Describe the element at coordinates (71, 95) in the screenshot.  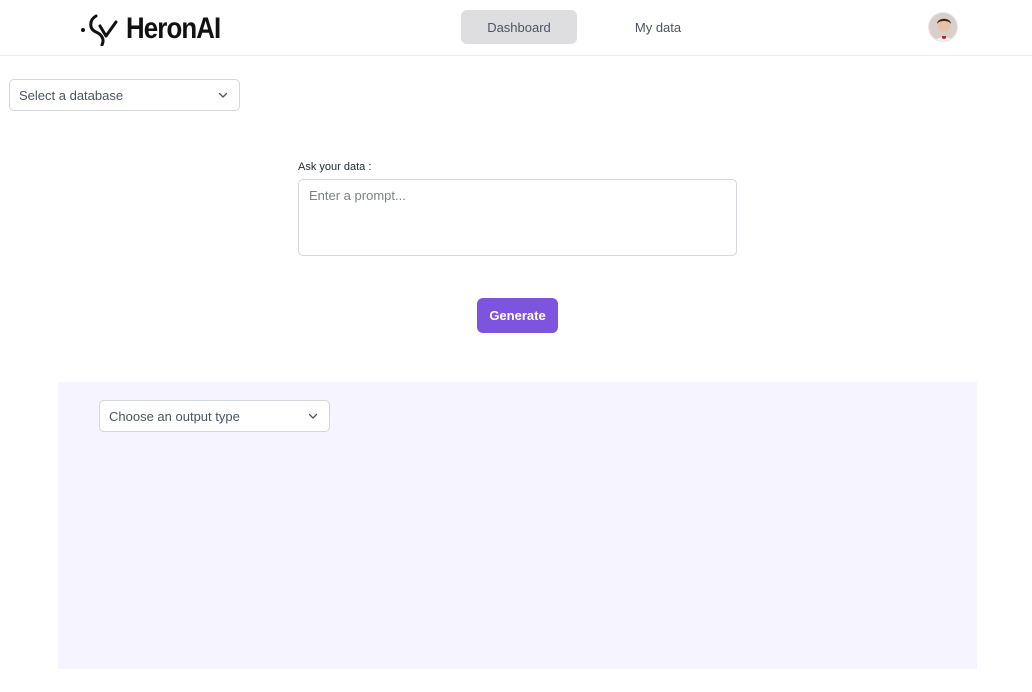
I see `database-select-placeholder: Select a database` at that location.